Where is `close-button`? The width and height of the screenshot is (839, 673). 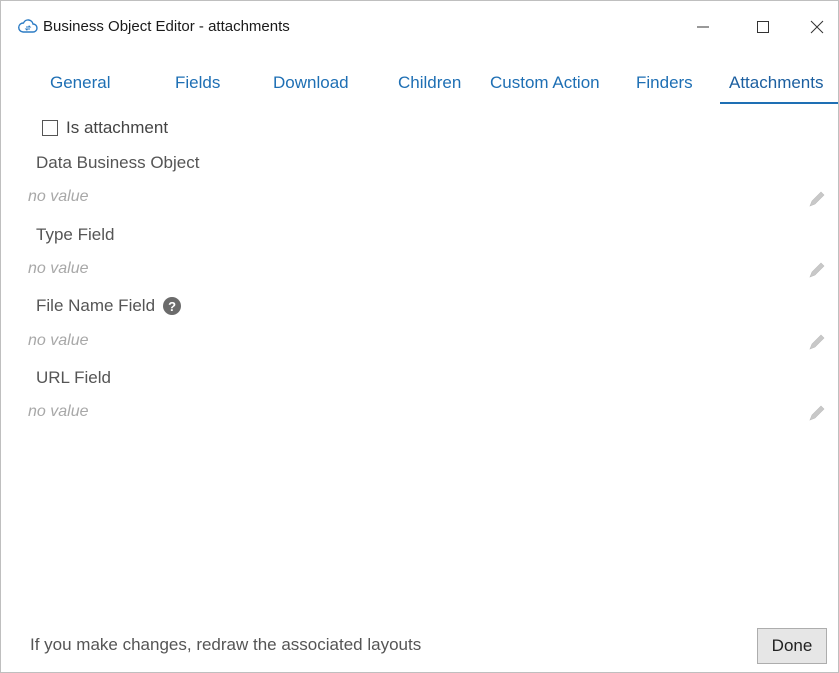 close-button is located at coordinates (817, 27).